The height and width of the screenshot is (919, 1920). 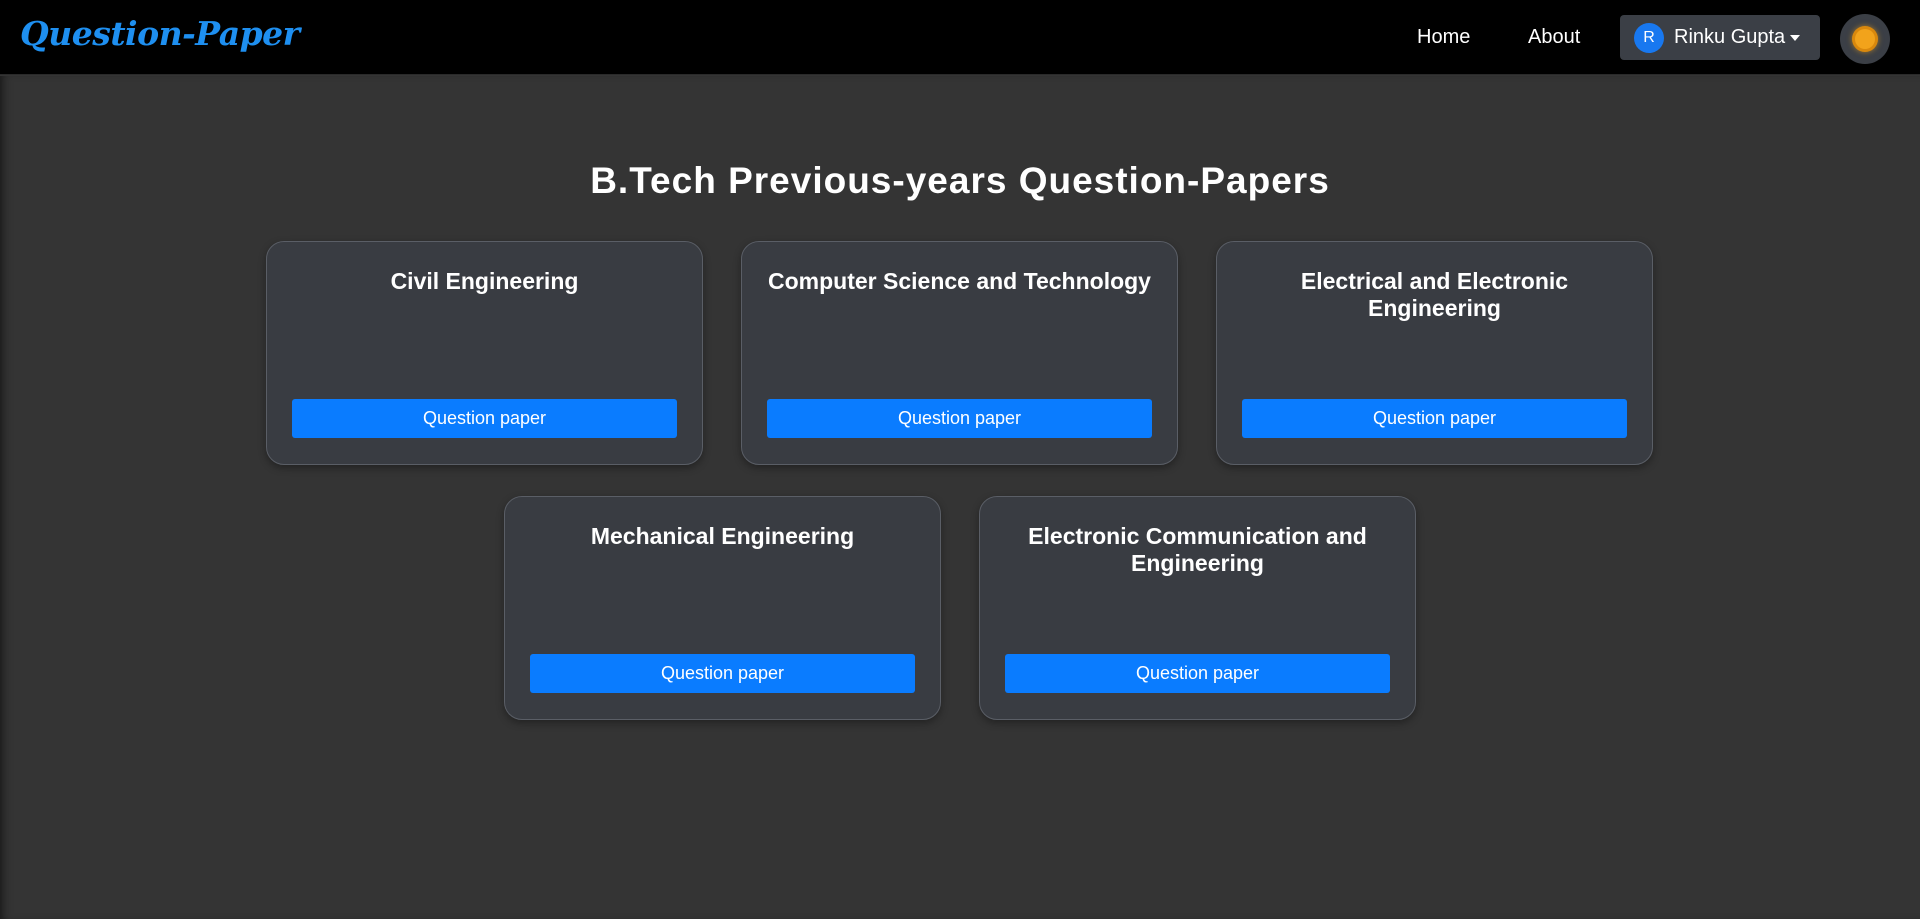 I want to click on card-title: Electrical and Electronic Engineering, so click(x=1434, y=294).